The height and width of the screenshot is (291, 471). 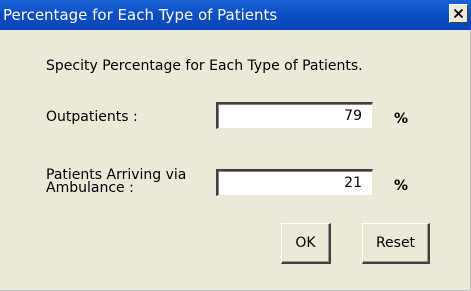 I want to click on ok-button: OK, so click(x=306, y=243).